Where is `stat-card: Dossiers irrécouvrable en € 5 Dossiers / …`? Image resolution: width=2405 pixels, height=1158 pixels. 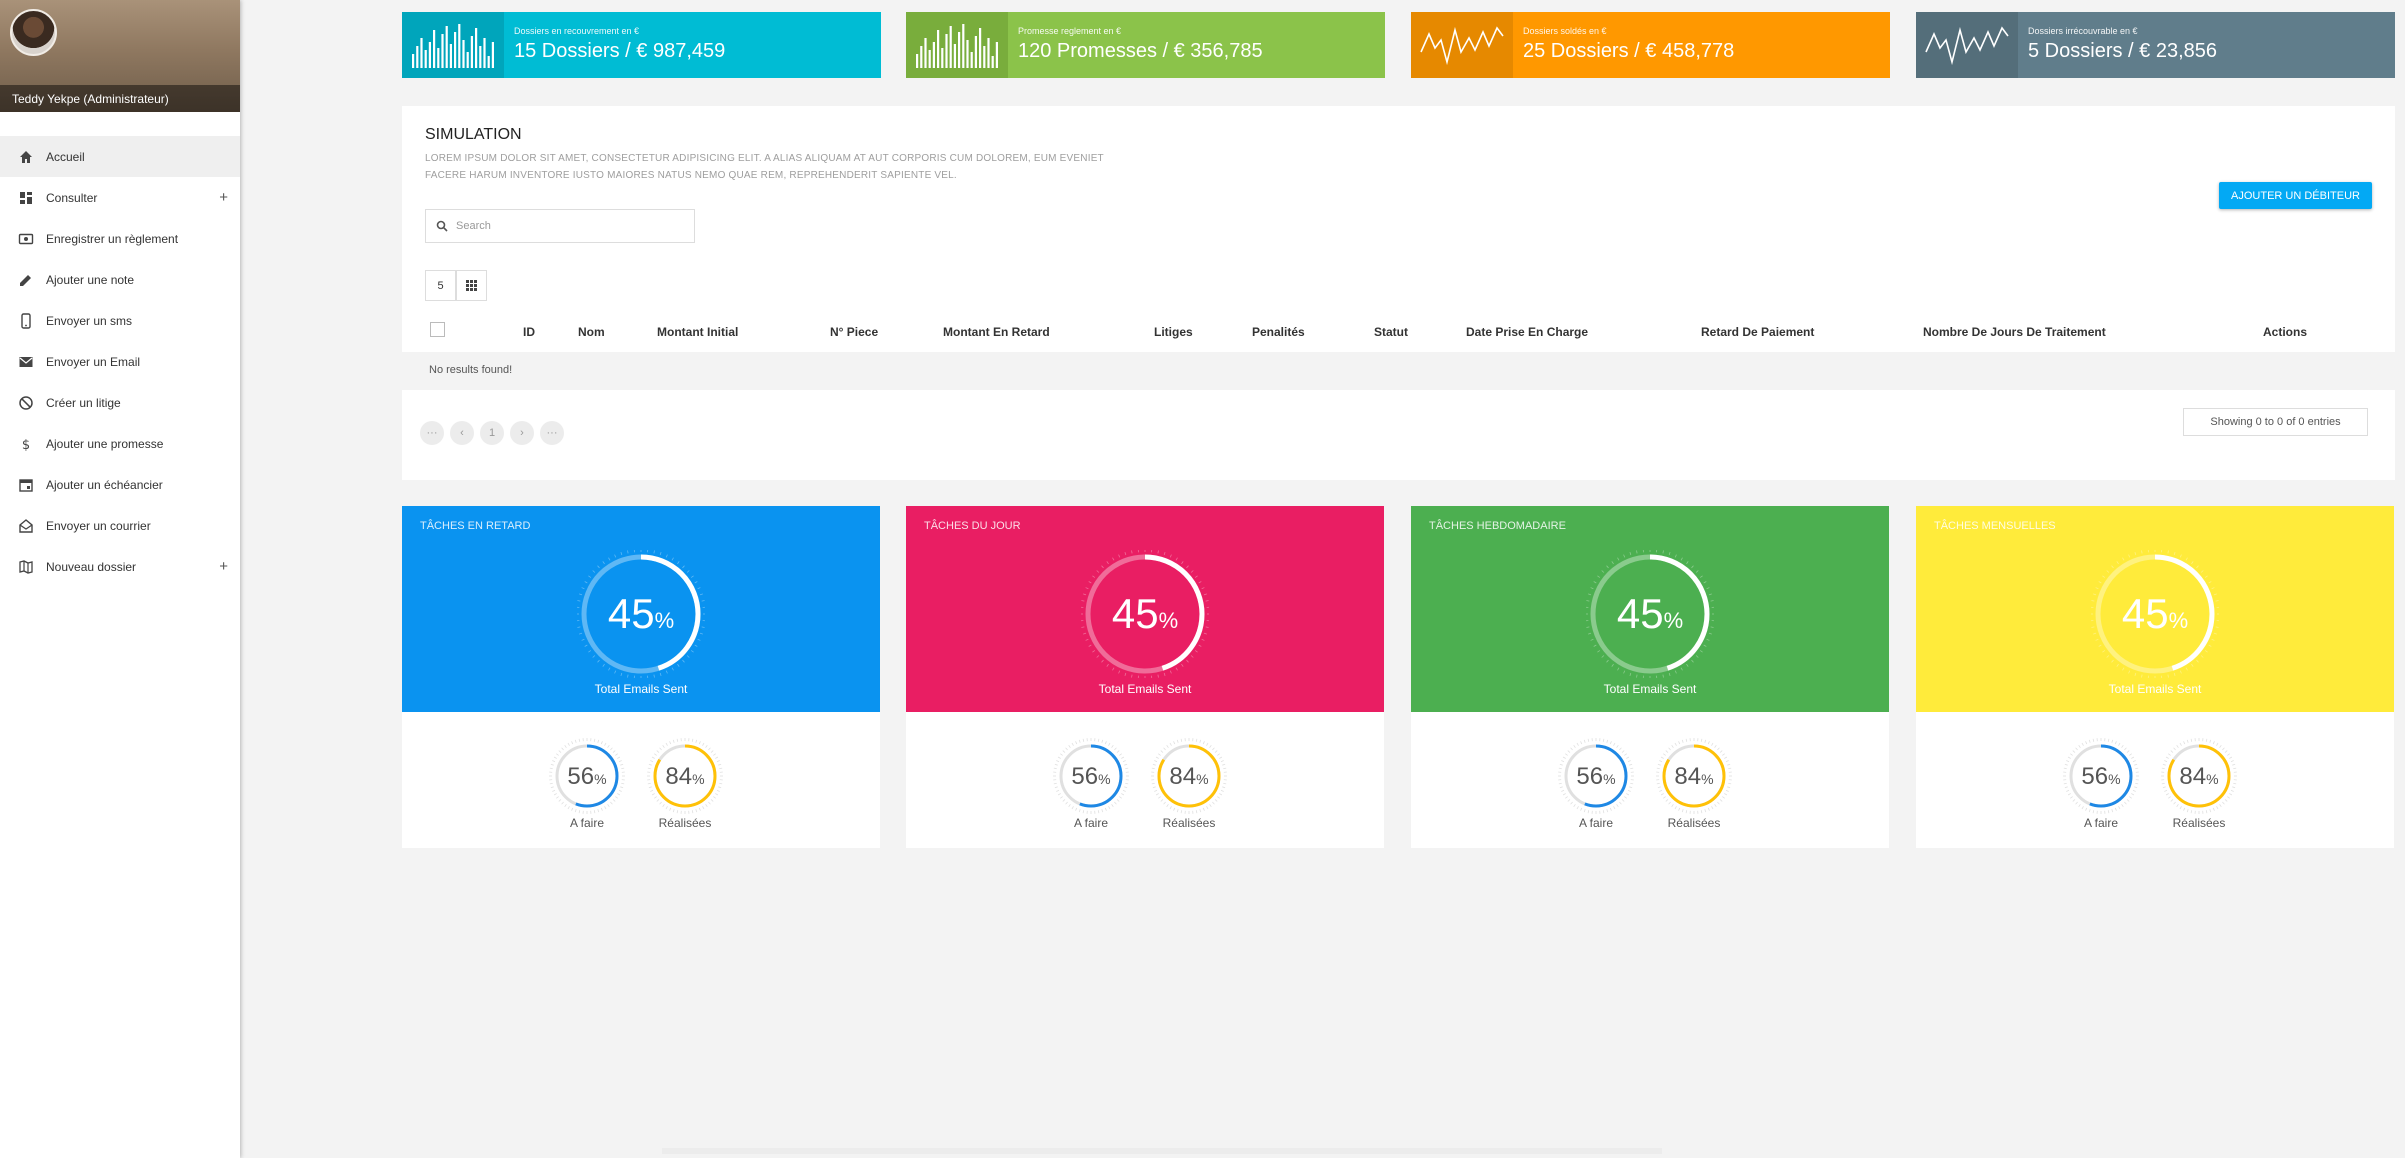
stat-card: Dossiers irrécouvrable en € 5 Dossiers / … is located at coordinates (2155, 45).